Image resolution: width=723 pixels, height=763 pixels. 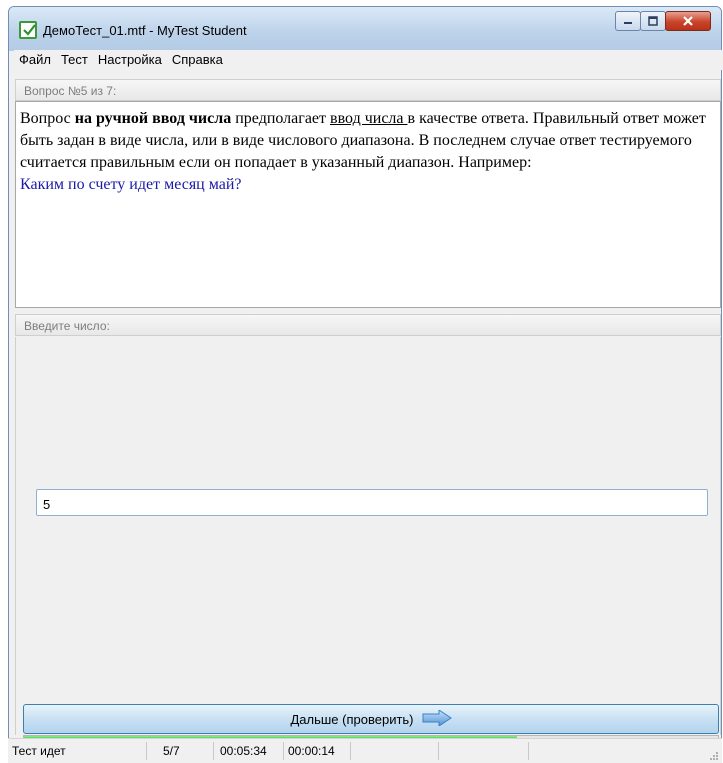 What do you see at coordinates (171, 751) in the screenshot?
I see `status-position: 5/7` at bounding box center [171, 751].